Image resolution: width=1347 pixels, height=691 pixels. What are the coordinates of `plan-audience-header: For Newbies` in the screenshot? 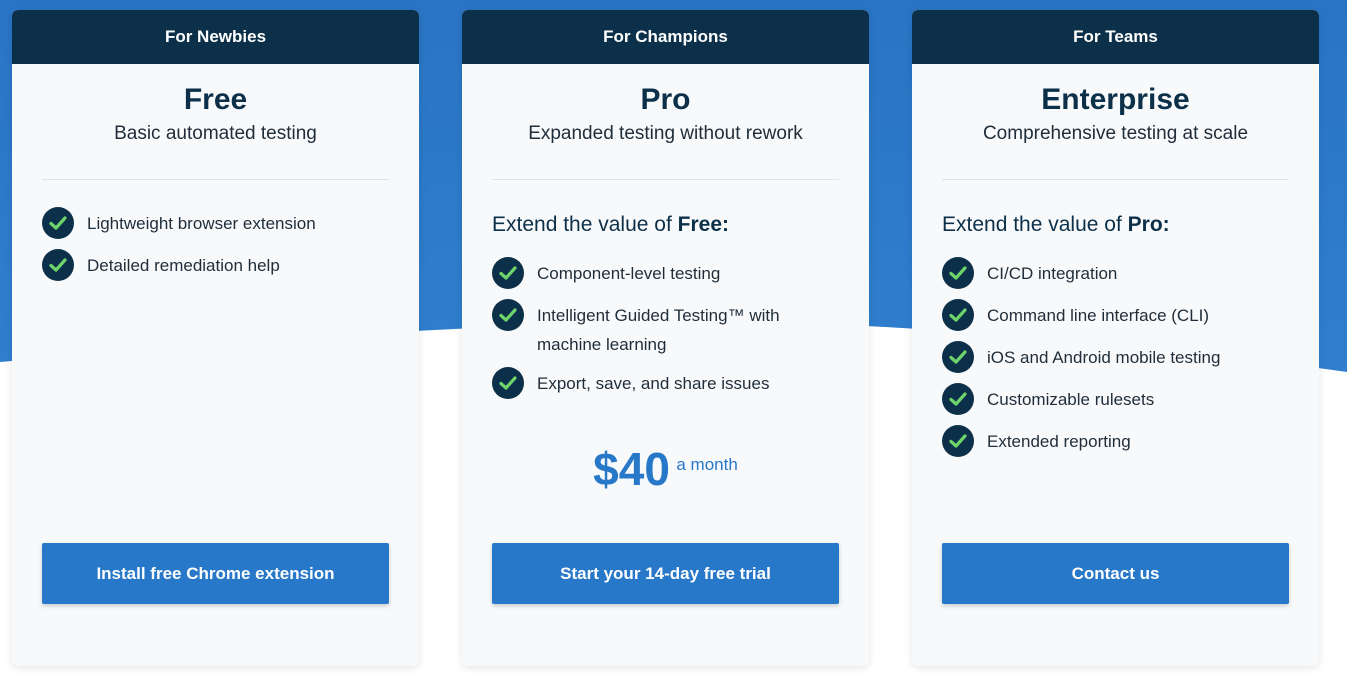 It's located at (215, 37).